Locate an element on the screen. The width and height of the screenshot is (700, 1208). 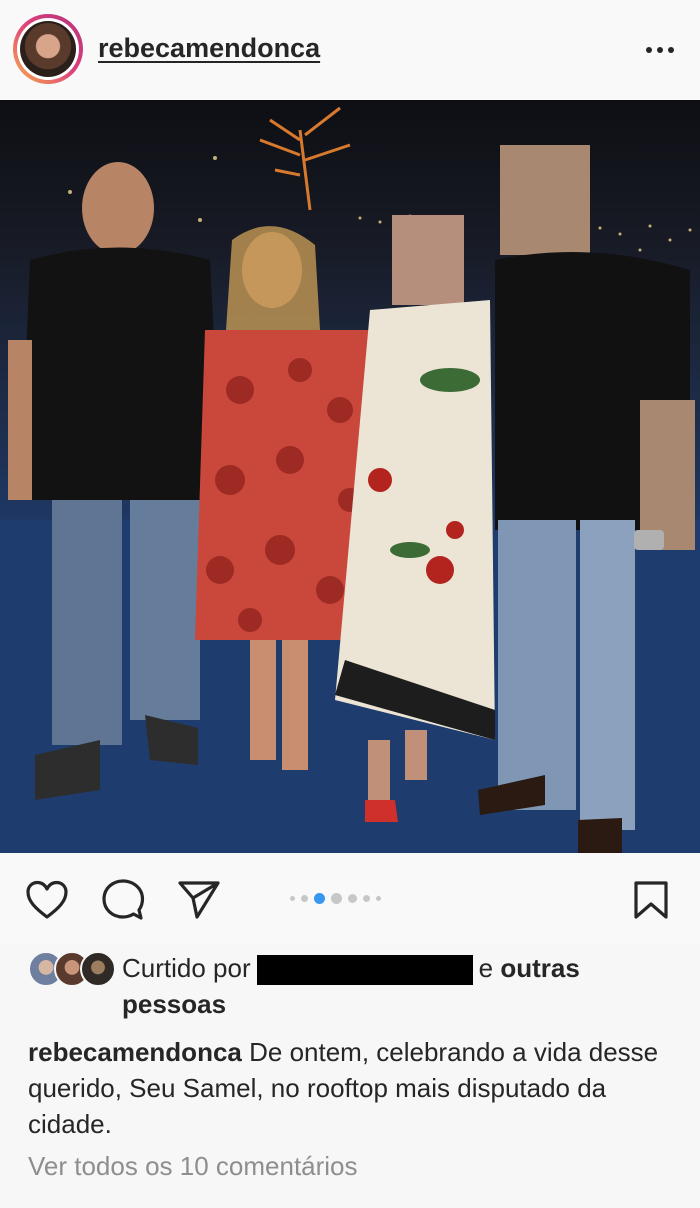
comment-bubble-icon is located at coordinates (123, 900).